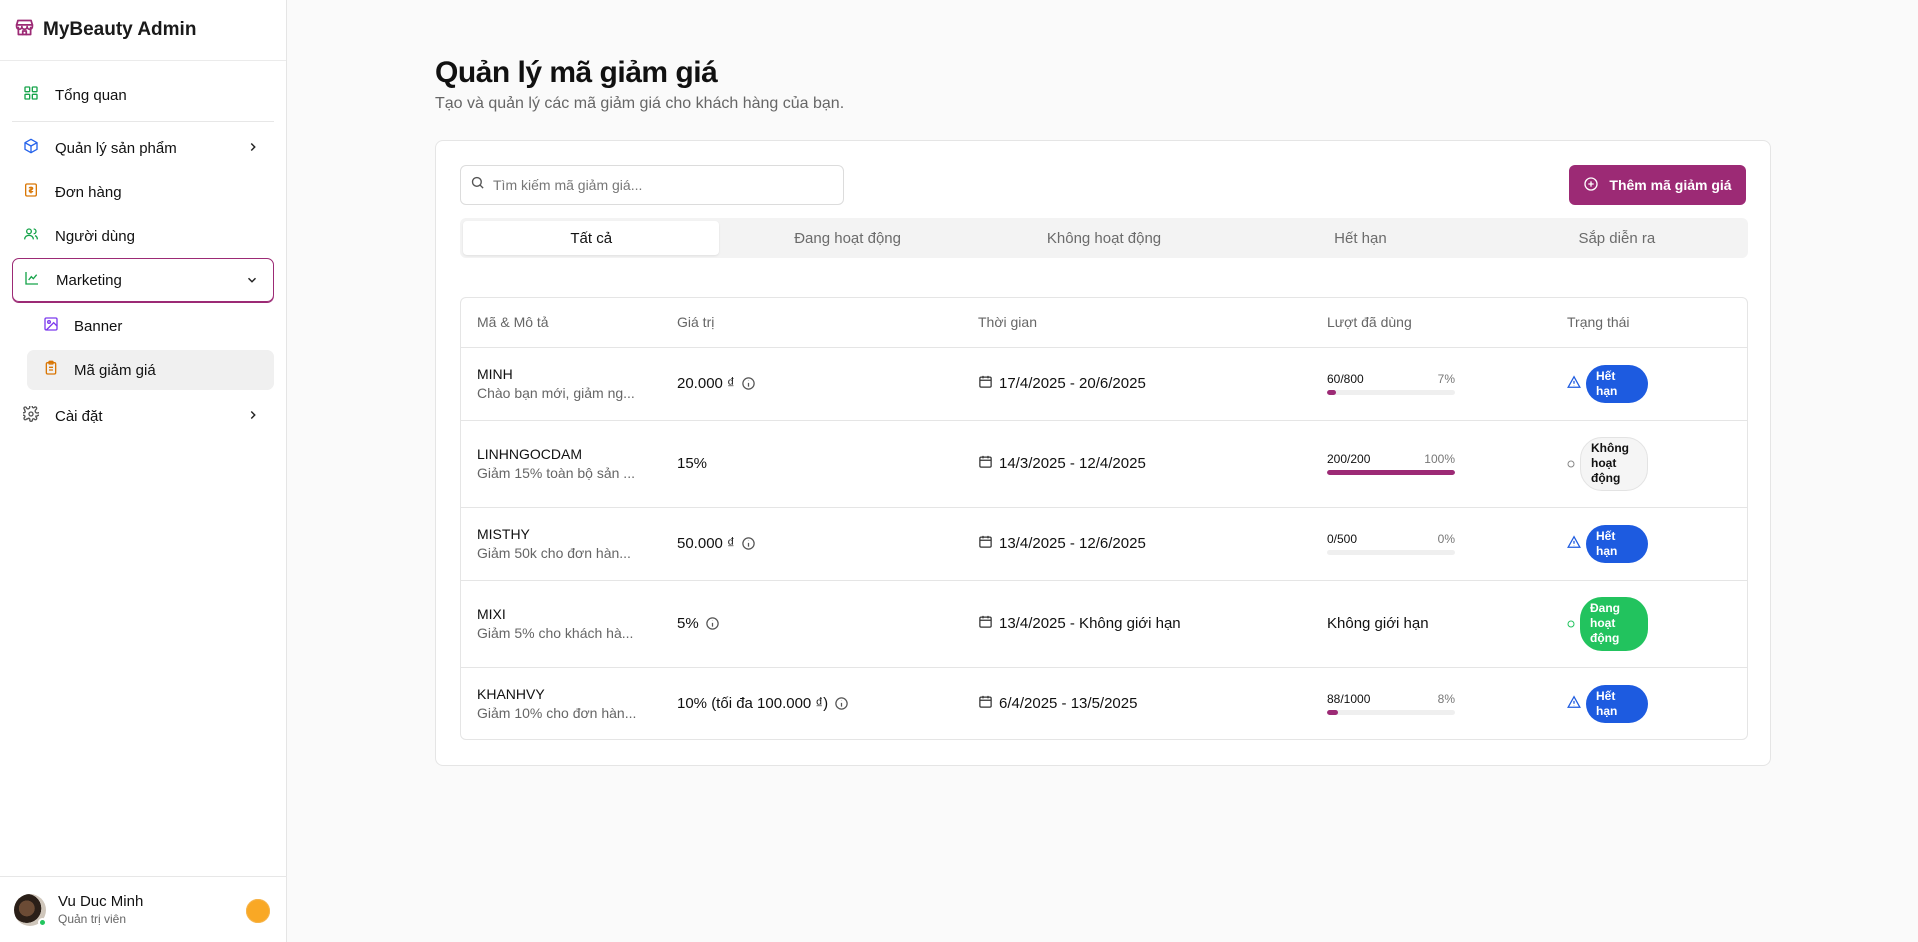 Image resolution: width=1918 pixels, height=942 pixels. What do you see at coordinates (1657, 185) in the screenshot?
I see `add-coupon-button: Thêm mã giảm giá` at bounding box center [1657, 185].